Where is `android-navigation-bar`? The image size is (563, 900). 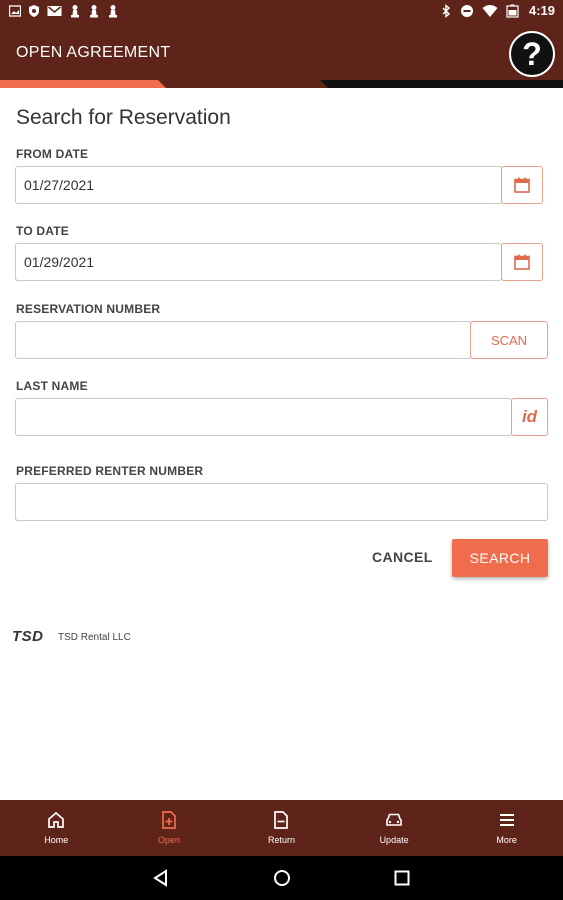
android-navigation-bar is located at coordinates (281, 878).